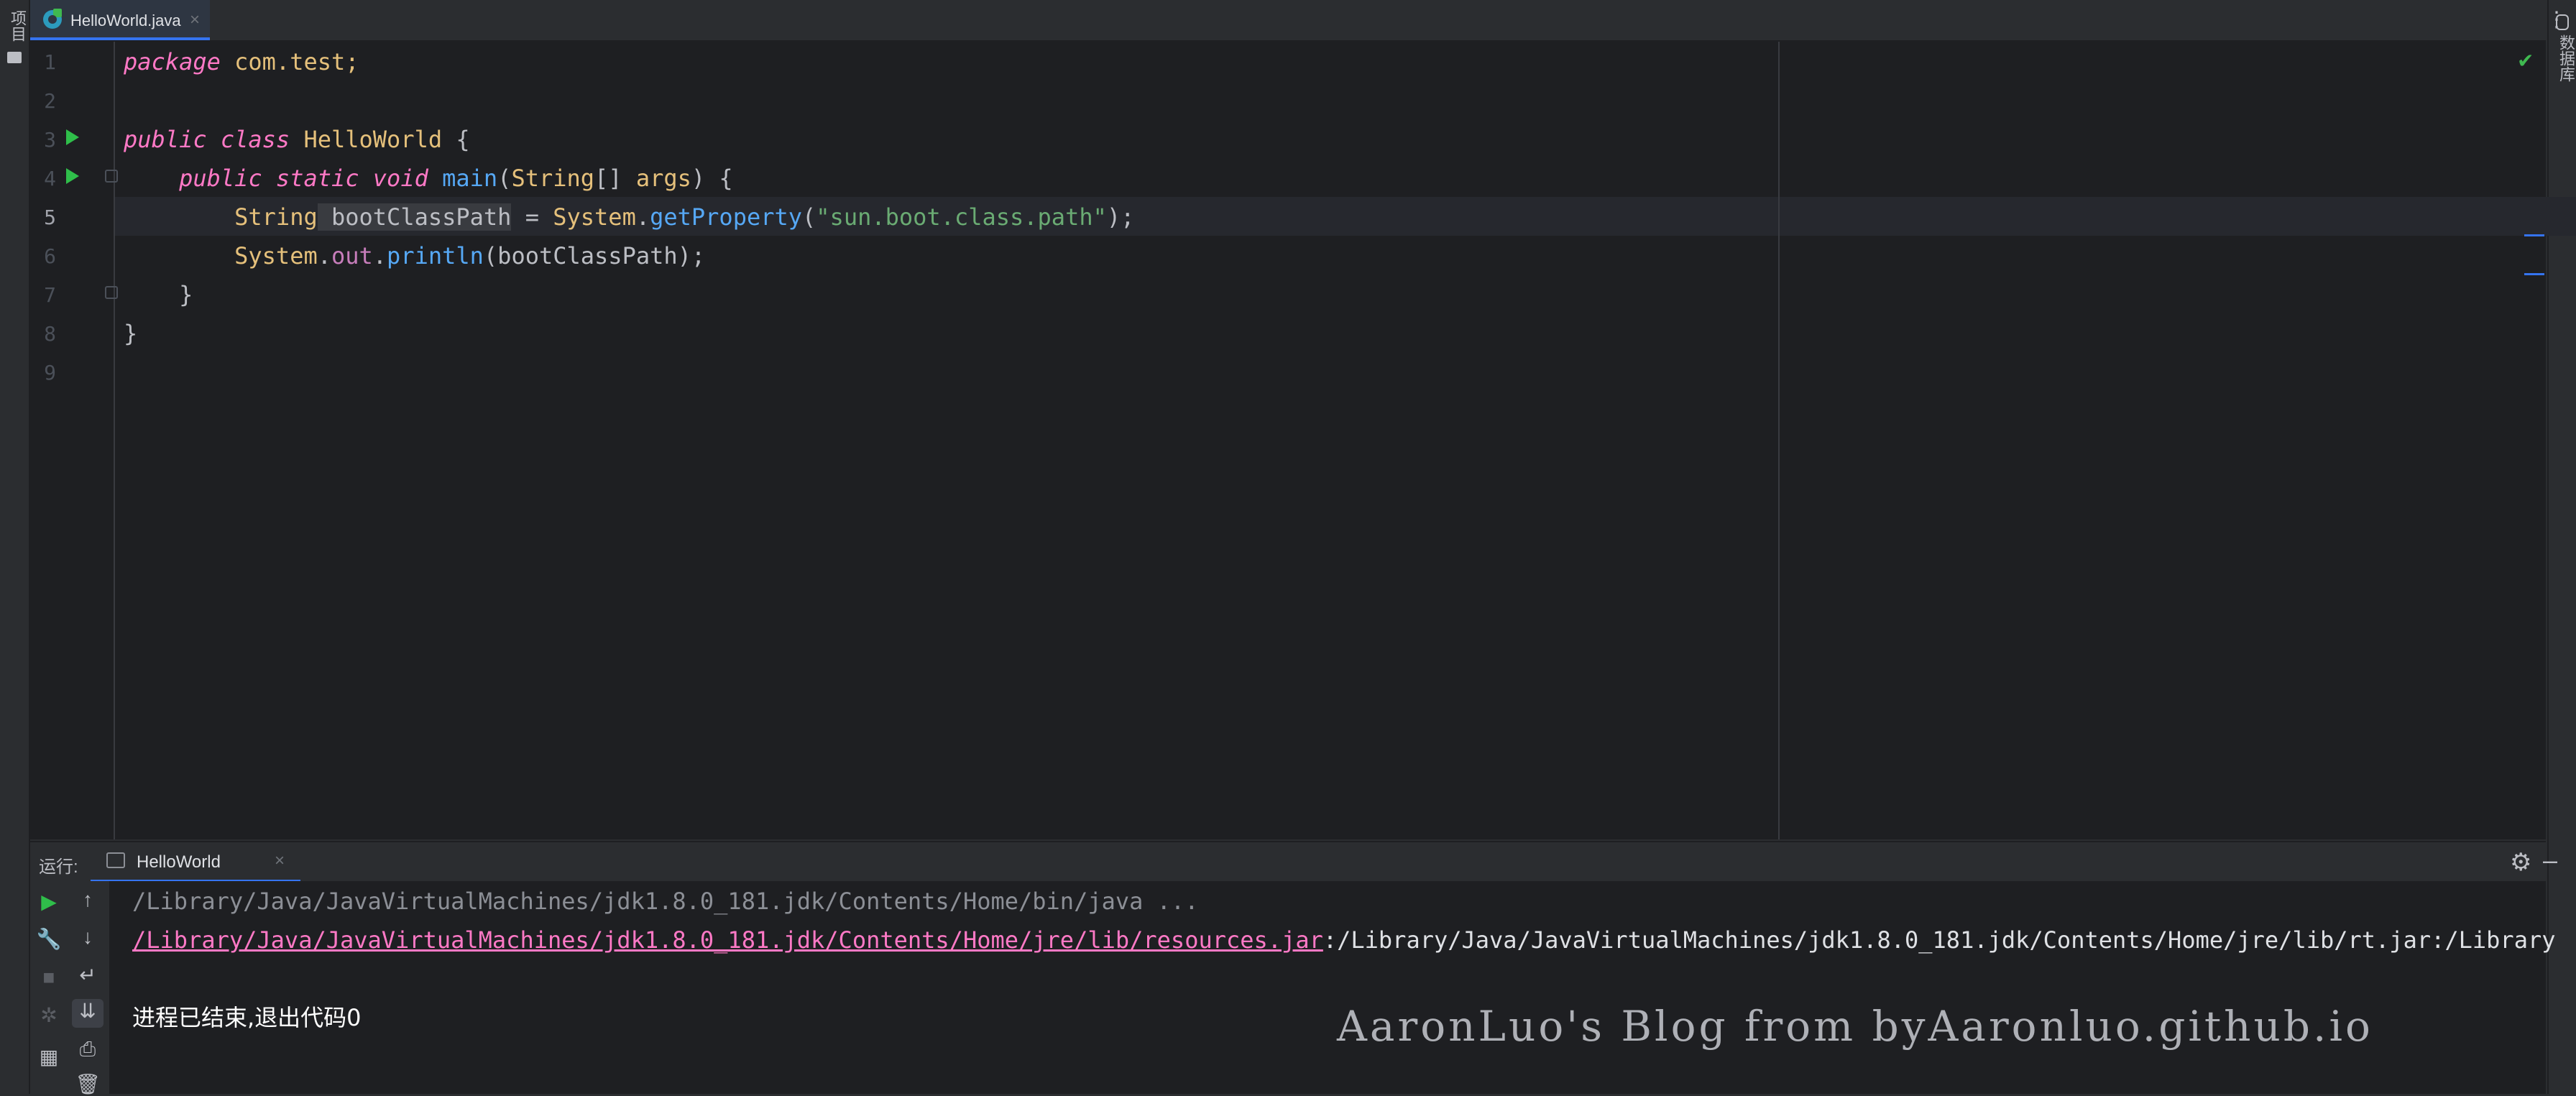  What do you see at coordinates (115, 860) in the screenshot?
I see `console-icon` at bounding box center [115, 860].